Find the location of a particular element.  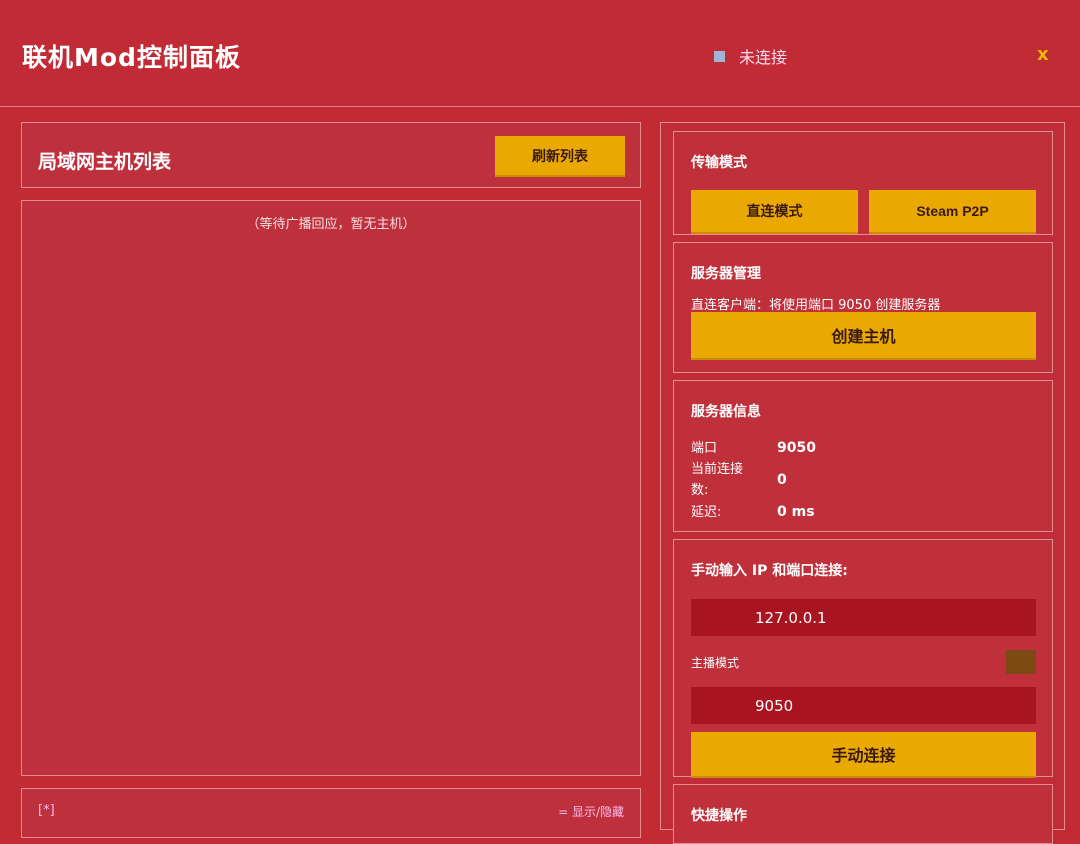

connections-value: 0 is located at coordinates (782, 480).